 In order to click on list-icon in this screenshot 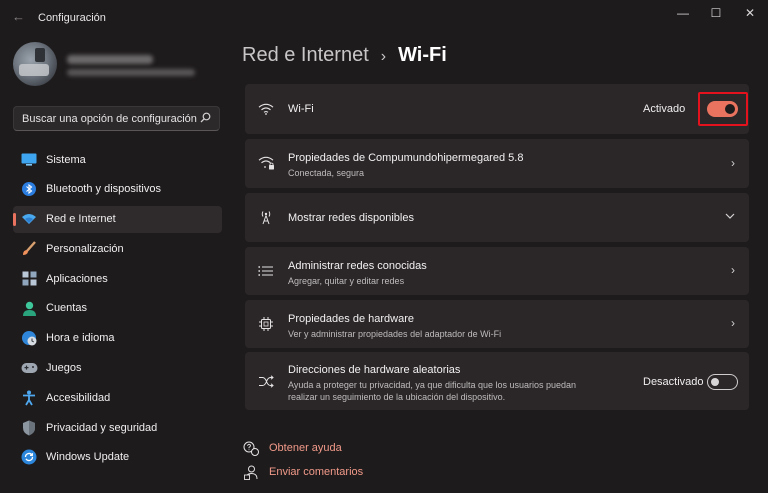, I will do `click(266, 271)`.